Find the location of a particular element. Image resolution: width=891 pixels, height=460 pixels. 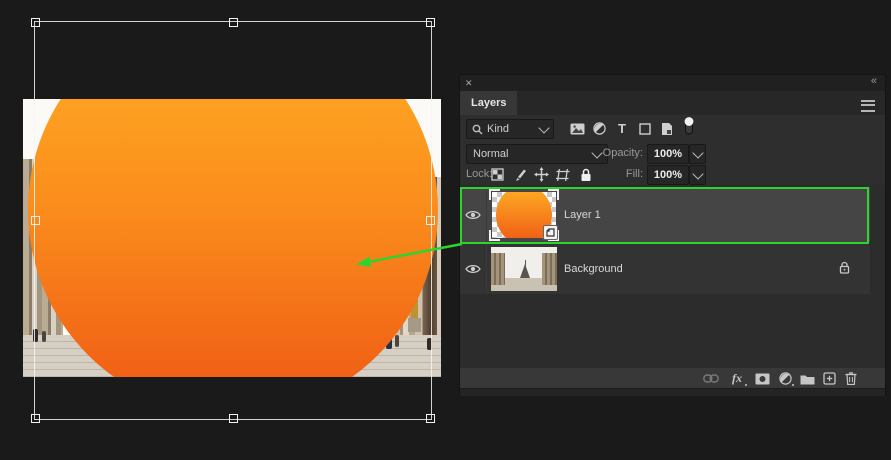

opacity-label: Opacity: is located at coordinates (622, 153).